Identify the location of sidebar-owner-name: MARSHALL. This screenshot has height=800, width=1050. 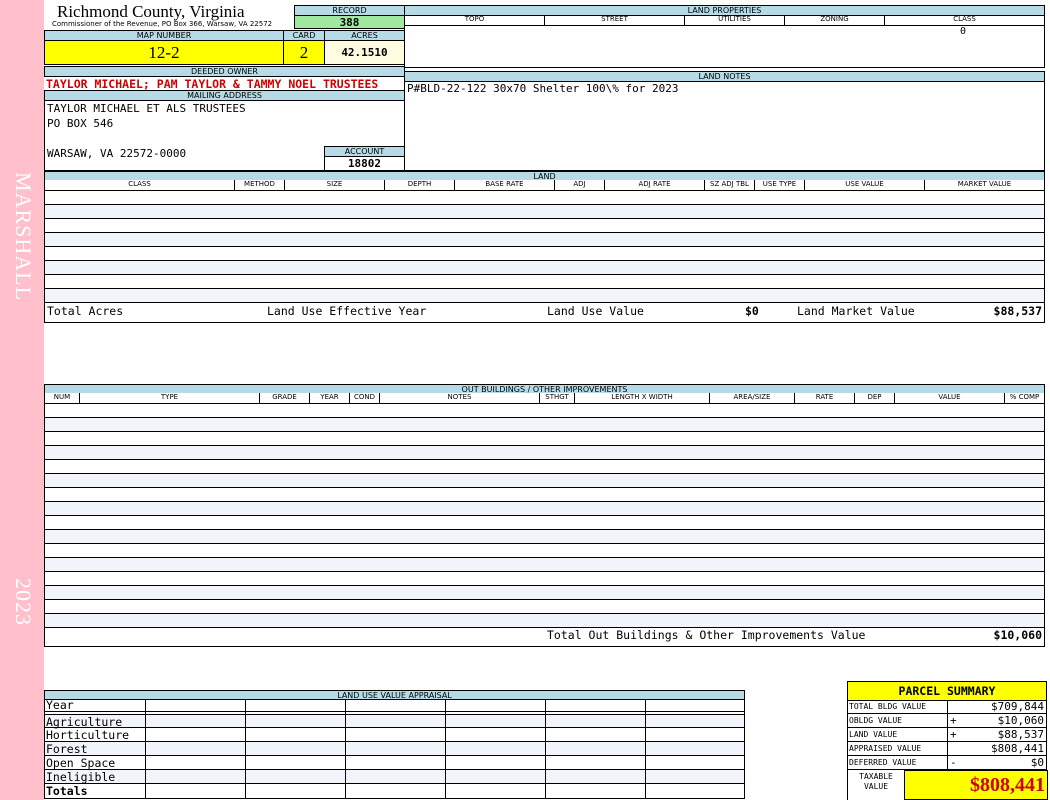
(23, 237).